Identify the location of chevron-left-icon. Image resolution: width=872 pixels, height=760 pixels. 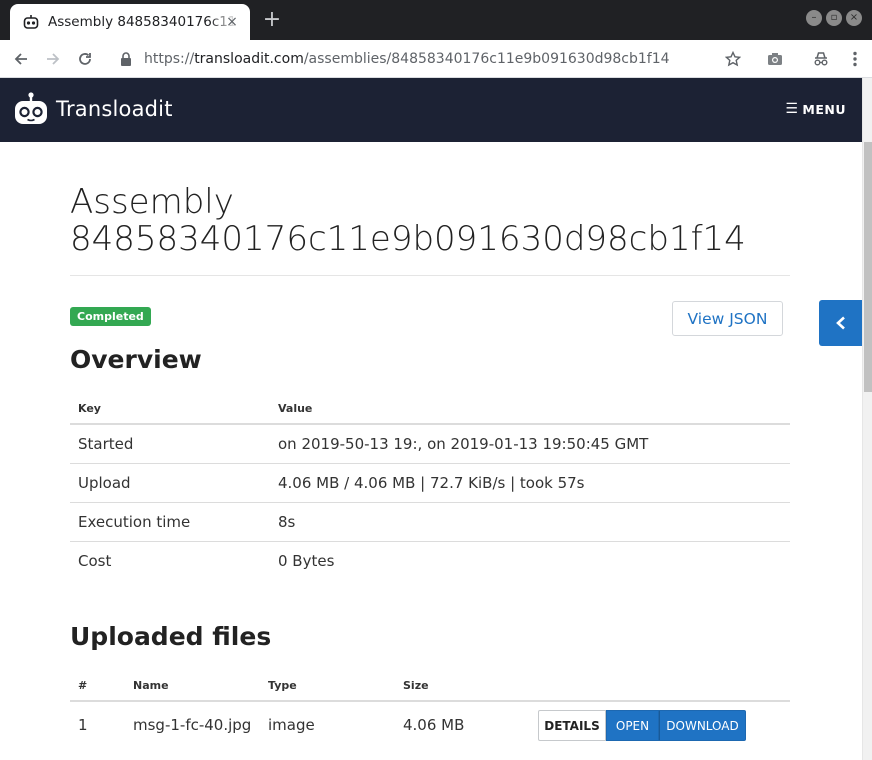
(840, 323).